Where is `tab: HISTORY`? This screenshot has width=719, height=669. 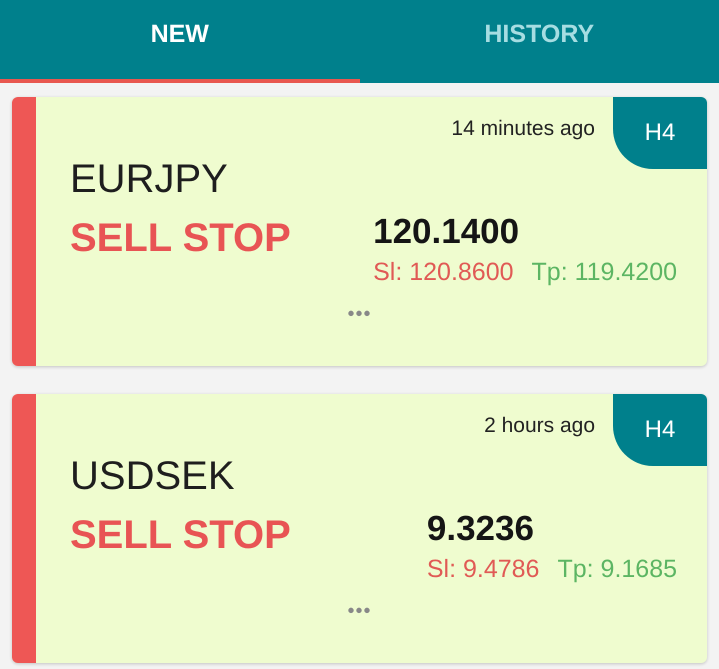 tab: HISTORY is located at coordinates (539, 41).